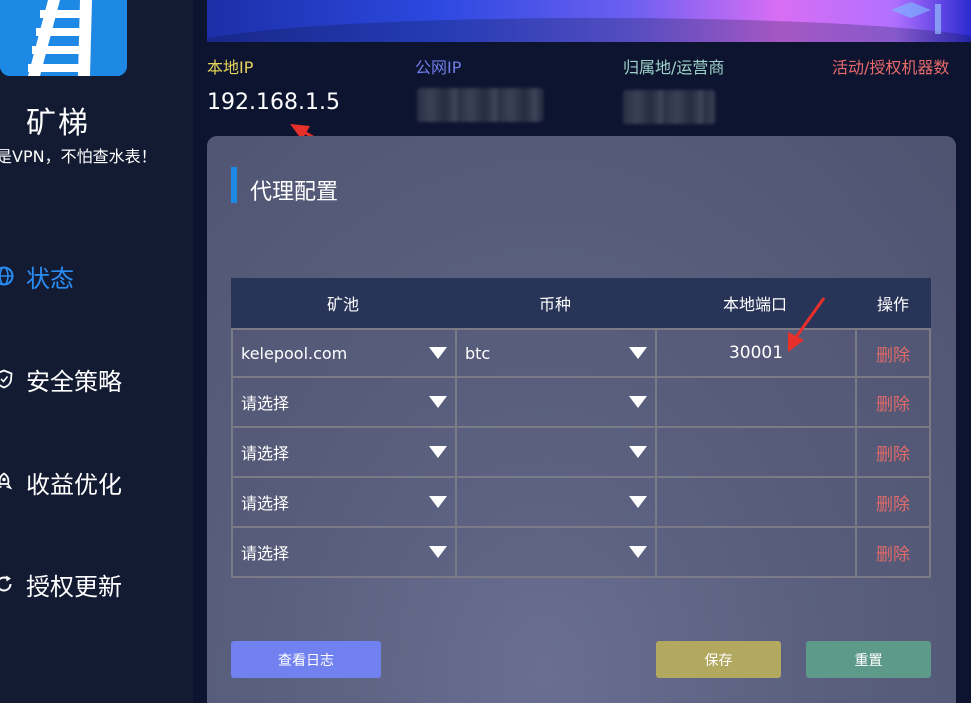  I want to click on coin-select: btc, so click(555, 353).